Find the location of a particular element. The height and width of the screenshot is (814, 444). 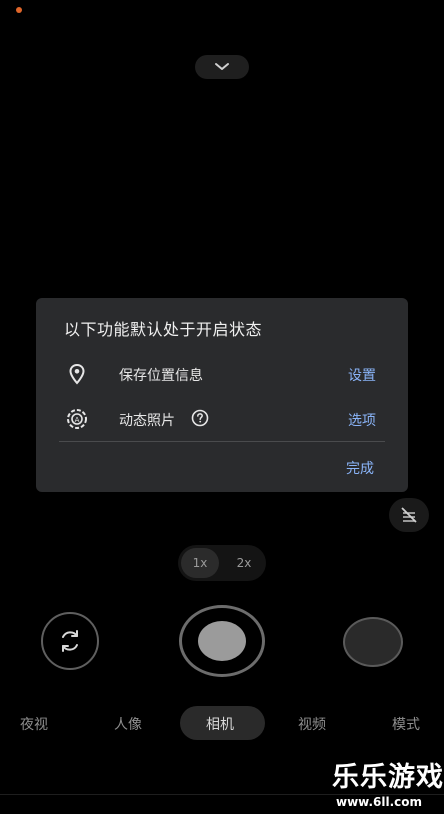

zoom-1x-button: 1x is located at coordinates (200, 563).